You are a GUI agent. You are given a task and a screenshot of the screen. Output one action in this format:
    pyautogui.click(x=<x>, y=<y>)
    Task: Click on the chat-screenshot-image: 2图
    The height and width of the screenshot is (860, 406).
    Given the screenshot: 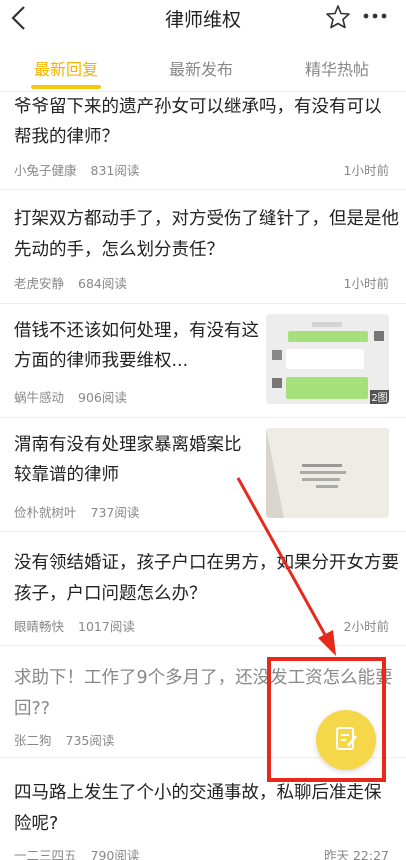 What is the action you would take?
    pyautogui.click(x=327, y=359)
    